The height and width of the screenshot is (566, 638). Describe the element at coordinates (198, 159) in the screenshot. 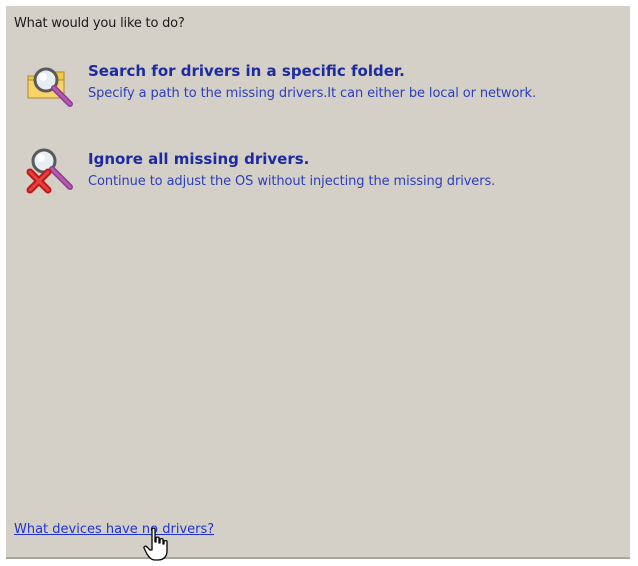

I see `option-title: Ignore all missing drivers.` at that location.